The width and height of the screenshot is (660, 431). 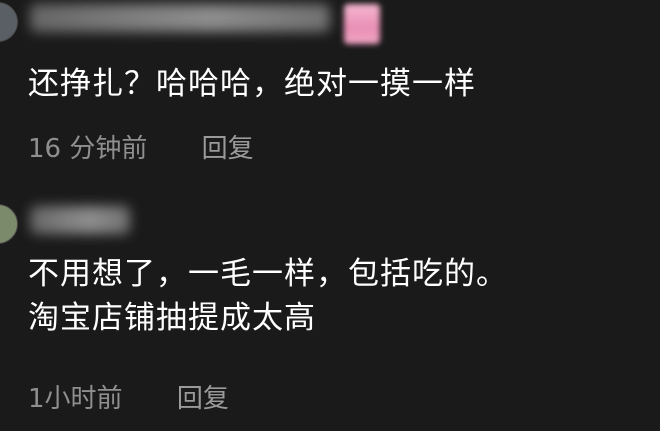 I want to click on user-badge-icon, so click(x=362, y=24).